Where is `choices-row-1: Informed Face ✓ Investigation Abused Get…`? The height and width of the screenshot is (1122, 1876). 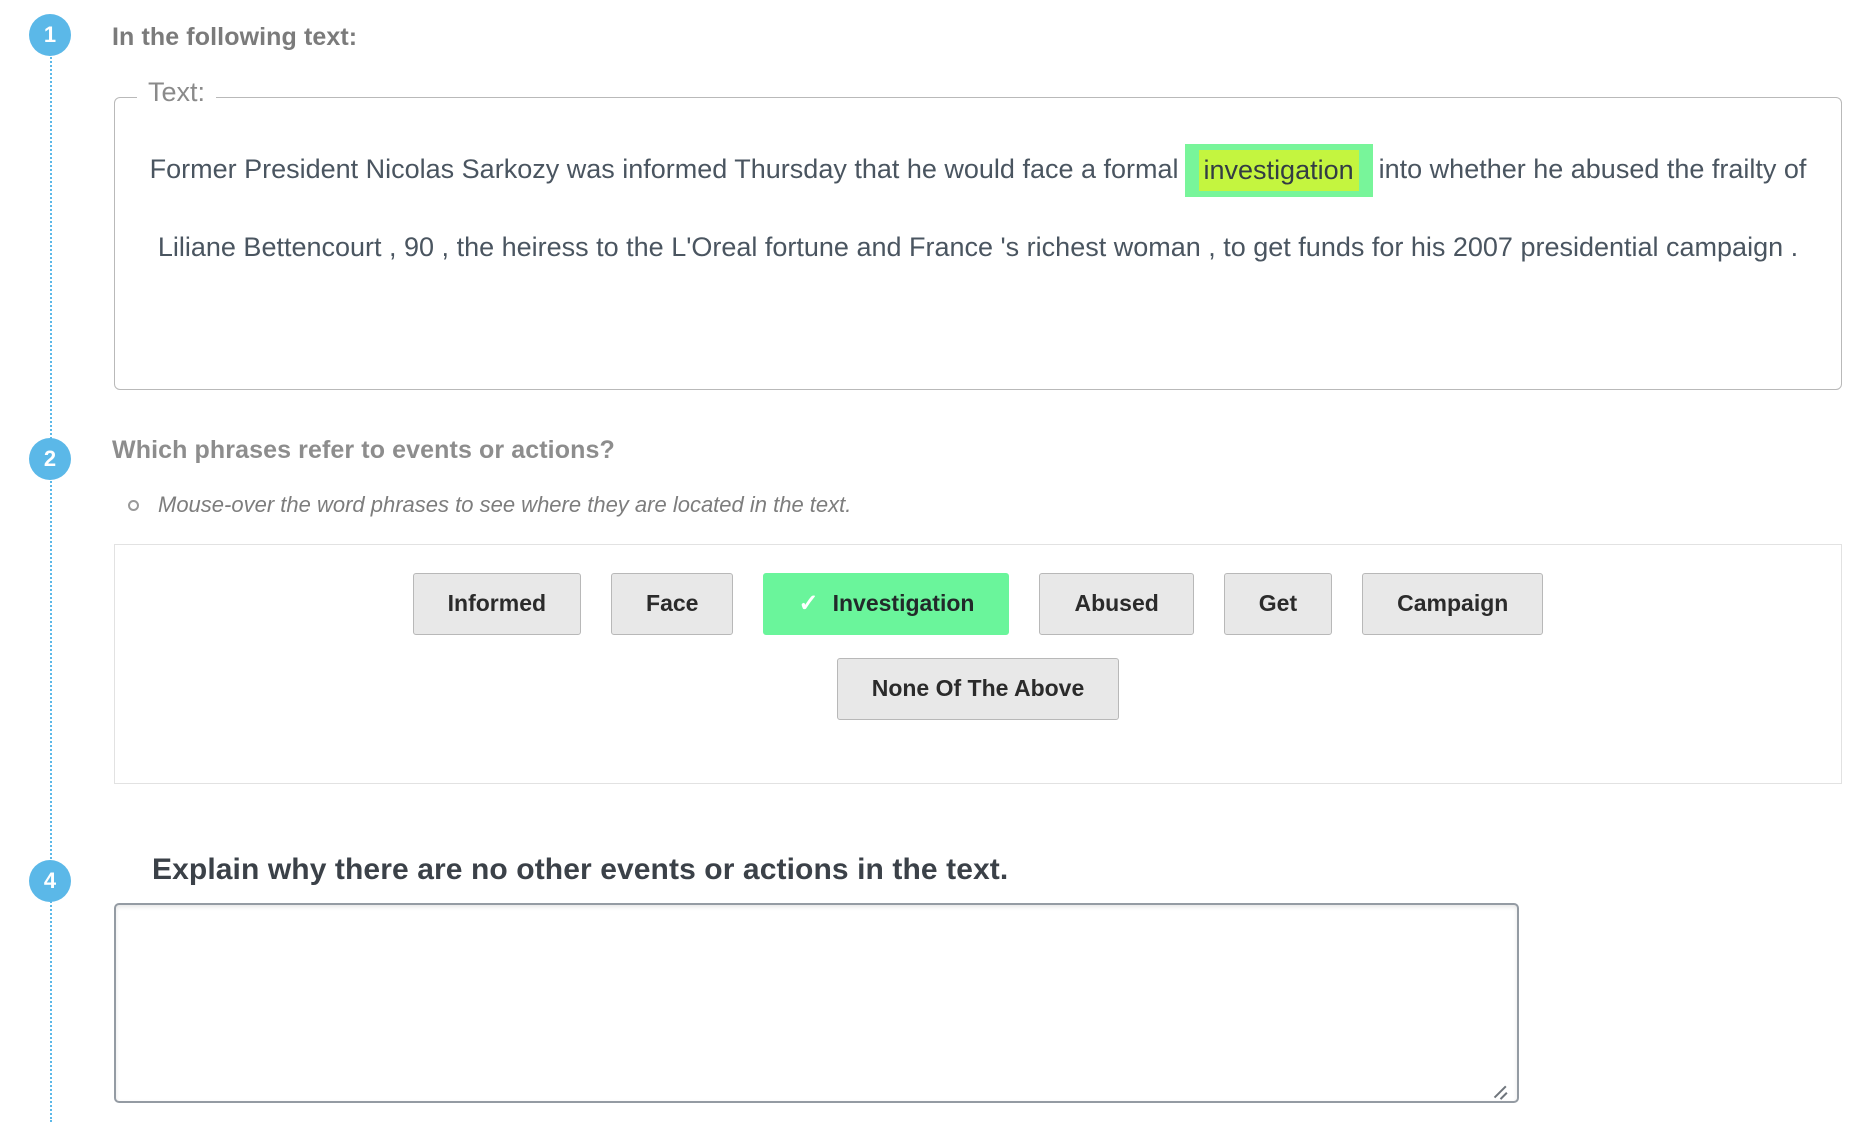
choices-row-1: Informed Face ✓ Investigation Abused Get… is located at coordinates (978, 604).